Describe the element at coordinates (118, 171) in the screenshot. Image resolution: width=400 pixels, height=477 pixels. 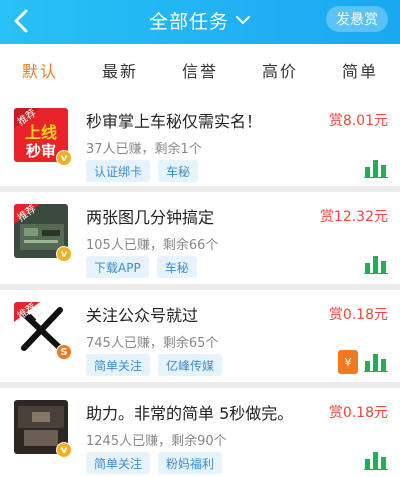
I see `task-tag: 认证绑卡` at that location.